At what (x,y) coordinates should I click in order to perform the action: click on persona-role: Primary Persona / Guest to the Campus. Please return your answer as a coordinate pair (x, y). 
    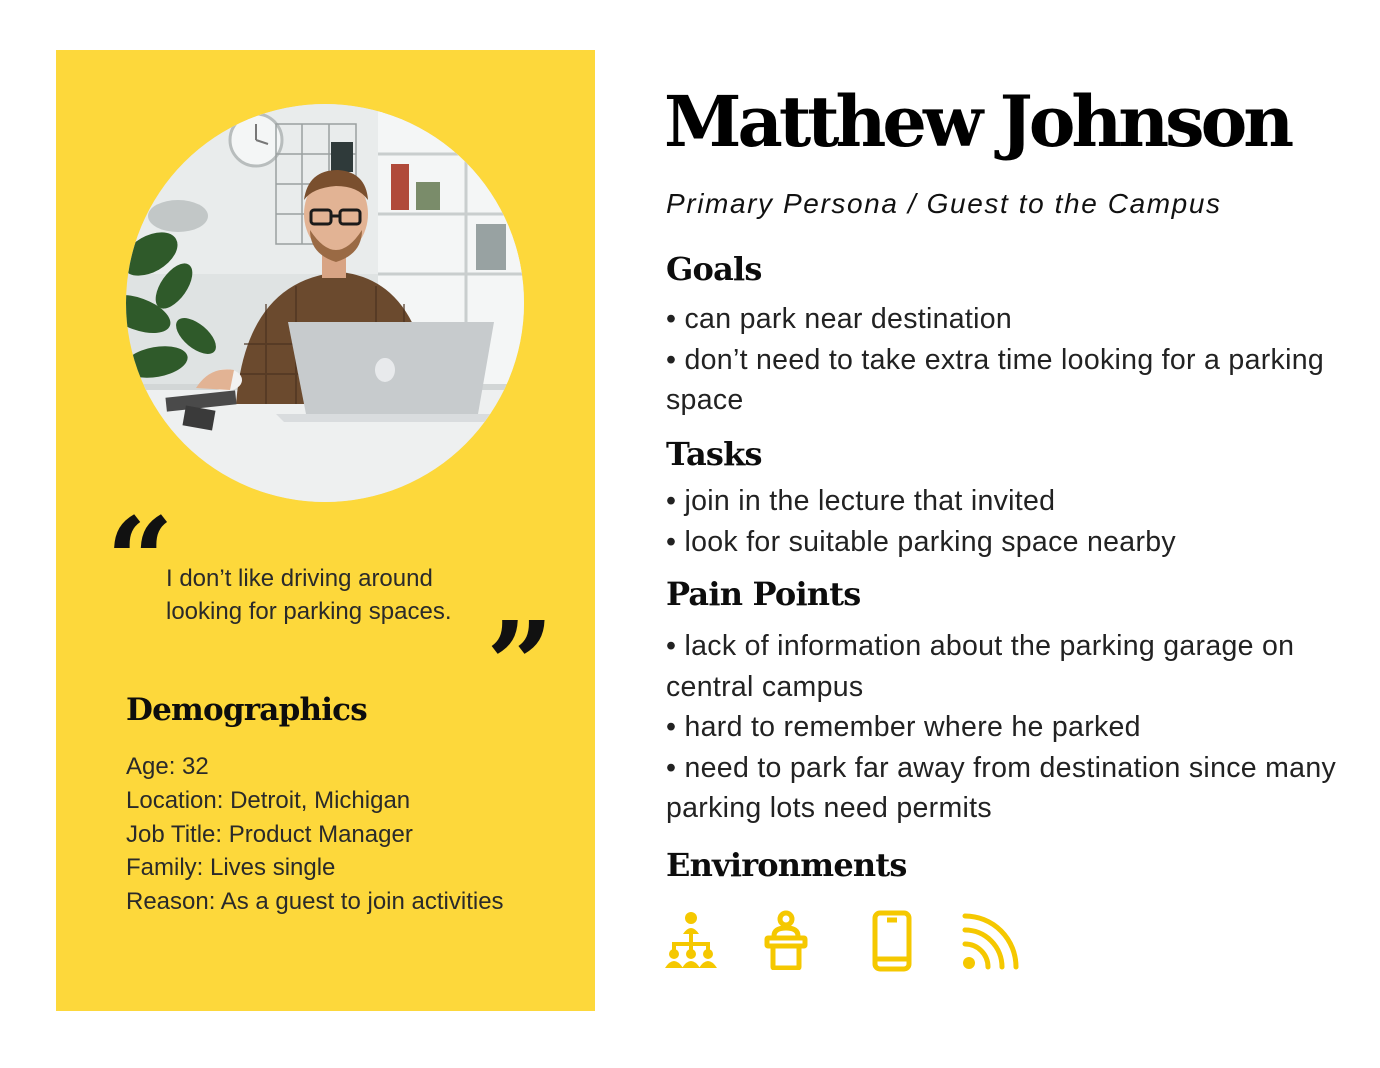
    Looking at the image, I should click on (944, 203).